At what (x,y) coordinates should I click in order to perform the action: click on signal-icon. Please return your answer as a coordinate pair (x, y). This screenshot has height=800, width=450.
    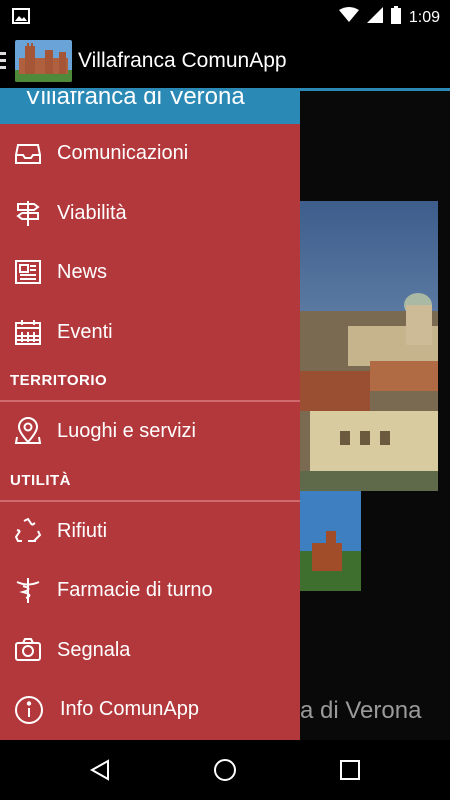
    Looking at the image, I should click on (374, 17).